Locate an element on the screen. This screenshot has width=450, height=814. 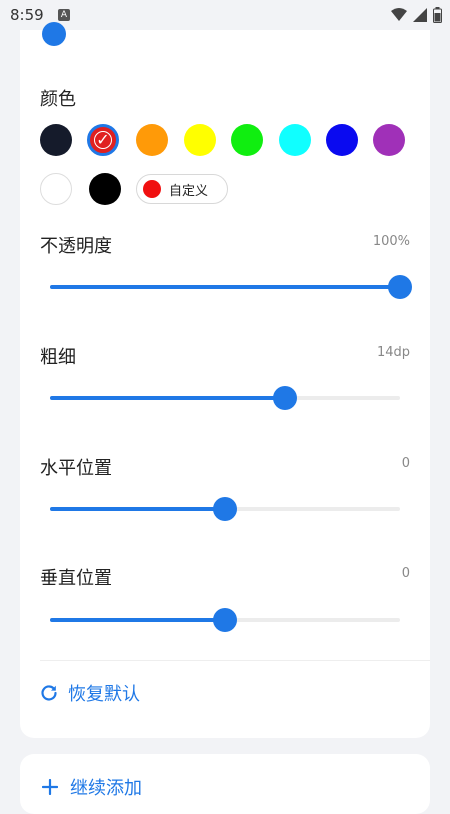
horizontal-slider-fill is located at coordinates (137, 509).